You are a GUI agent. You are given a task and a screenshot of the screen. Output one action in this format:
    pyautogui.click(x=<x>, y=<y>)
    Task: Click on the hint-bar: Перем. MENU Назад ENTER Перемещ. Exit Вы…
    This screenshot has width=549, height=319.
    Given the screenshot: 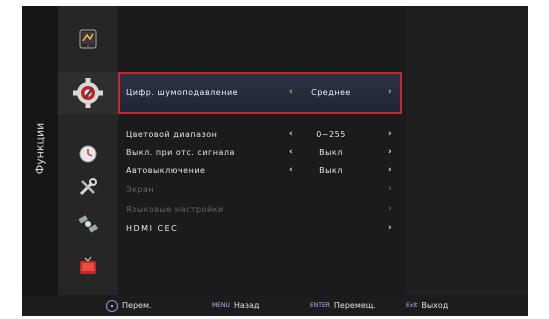 What is the action you would take?
    pyautogui.click(x=275, y=305)
    